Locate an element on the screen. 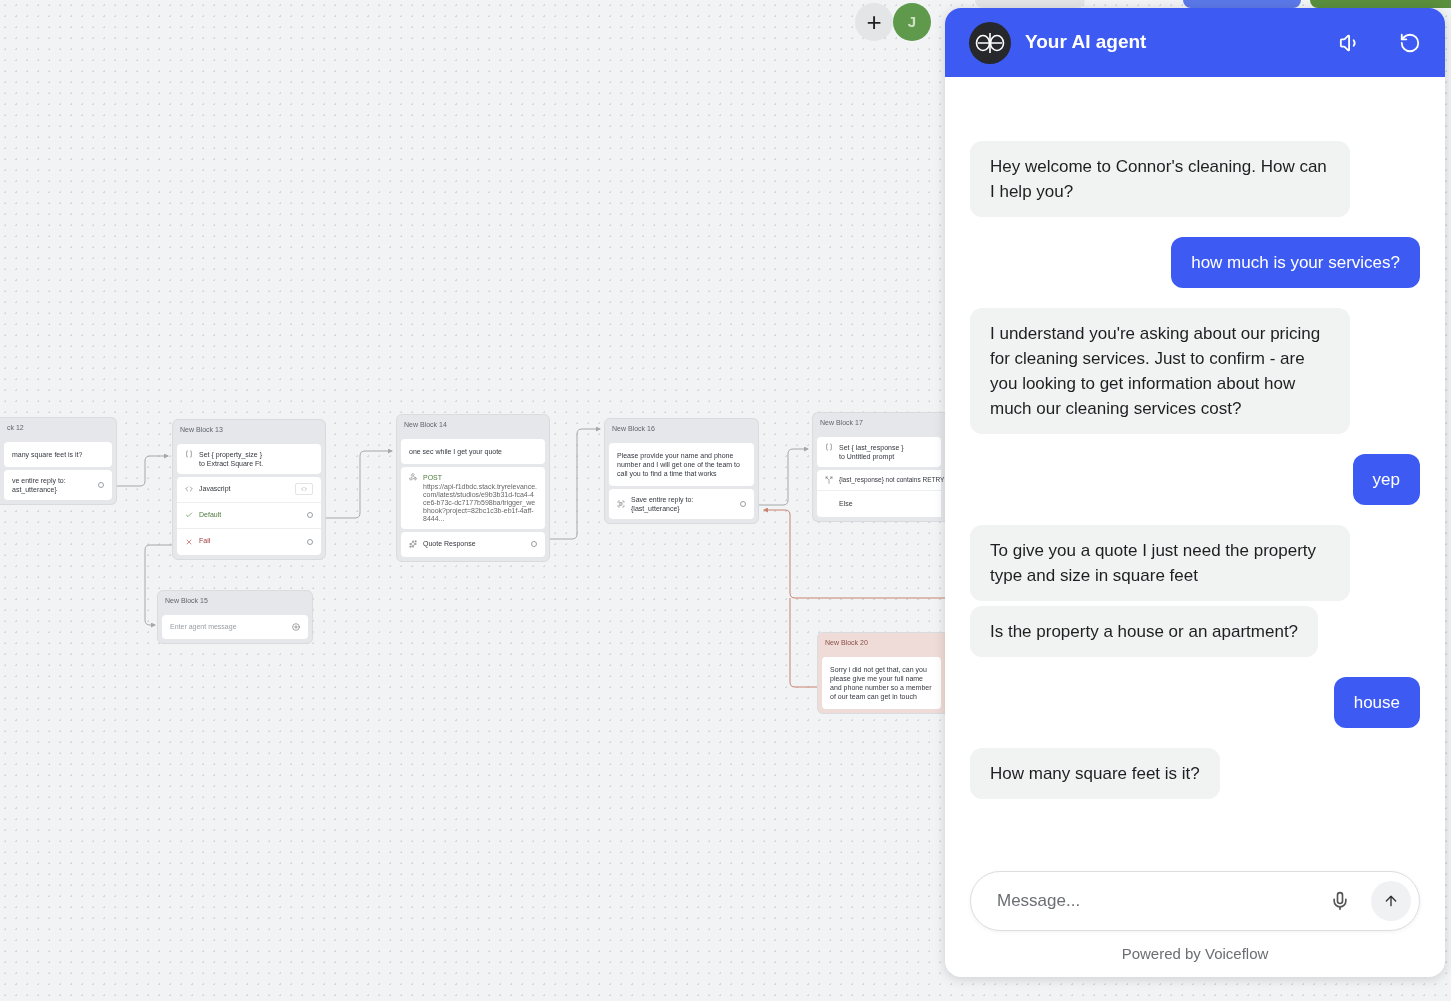 This screenshot has width=1451, height=1001. agent-message: How many square feet is it? is located at coordinates (1095, 773).